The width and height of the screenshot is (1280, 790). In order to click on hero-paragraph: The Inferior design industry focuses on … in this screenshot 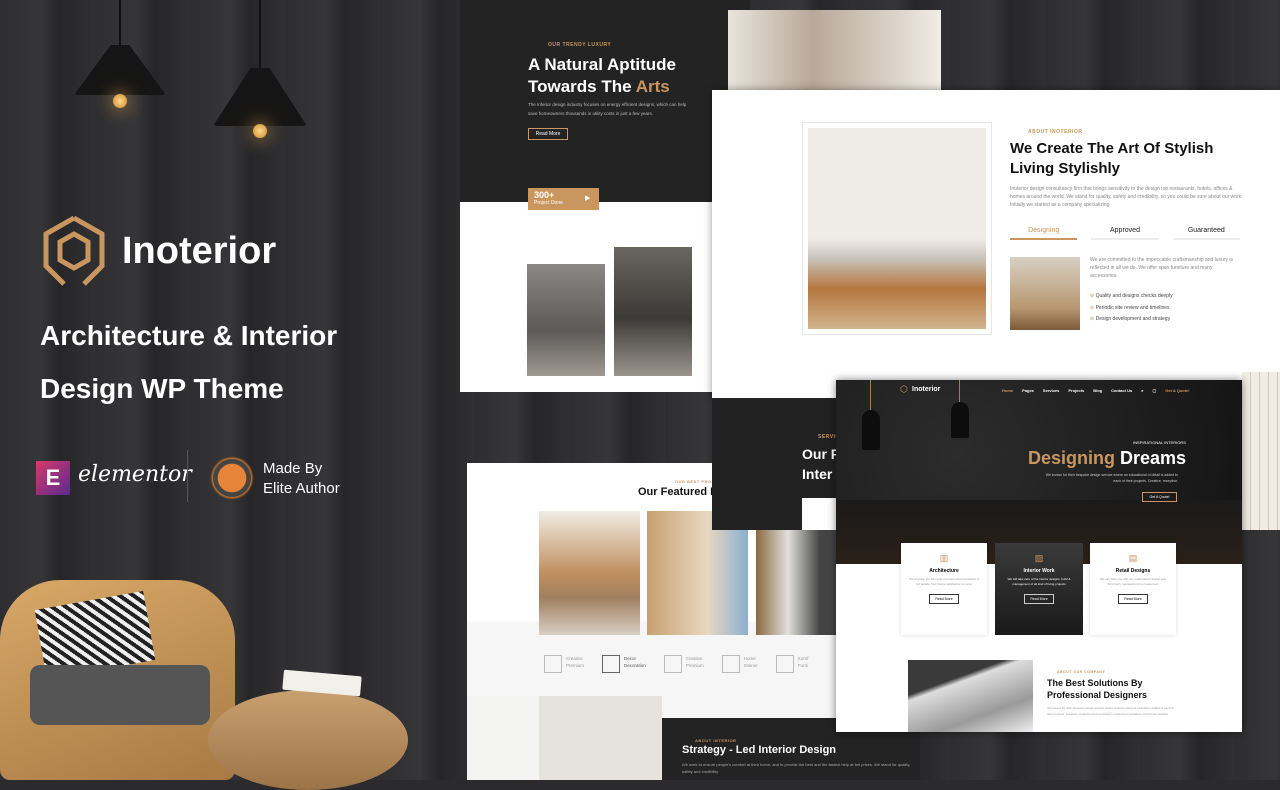, I will do `click(607, 109)`.